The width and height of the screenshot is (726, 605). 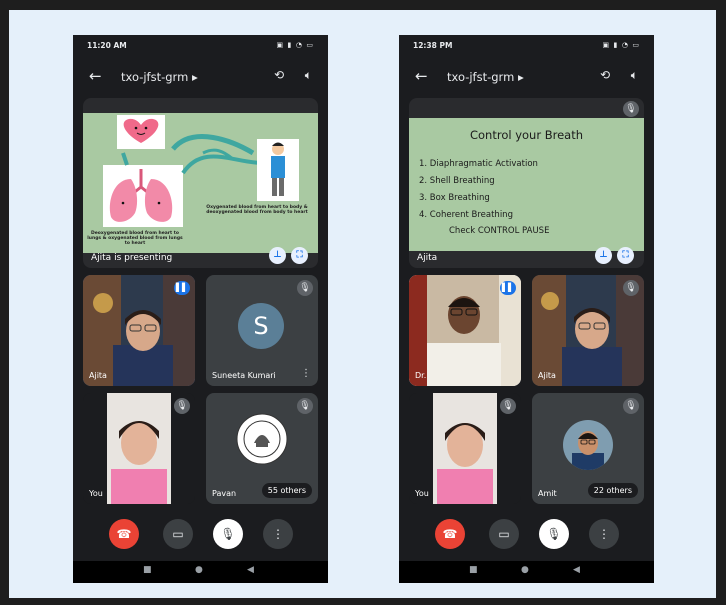 I want to click on avatar: S, so click(x=261, y=326).